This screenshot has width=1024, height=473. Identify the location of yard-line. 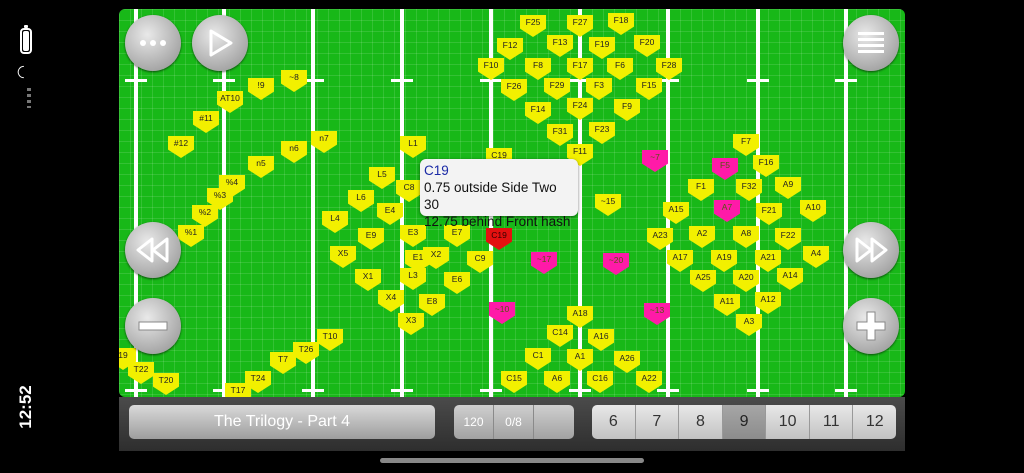
(313, 203).